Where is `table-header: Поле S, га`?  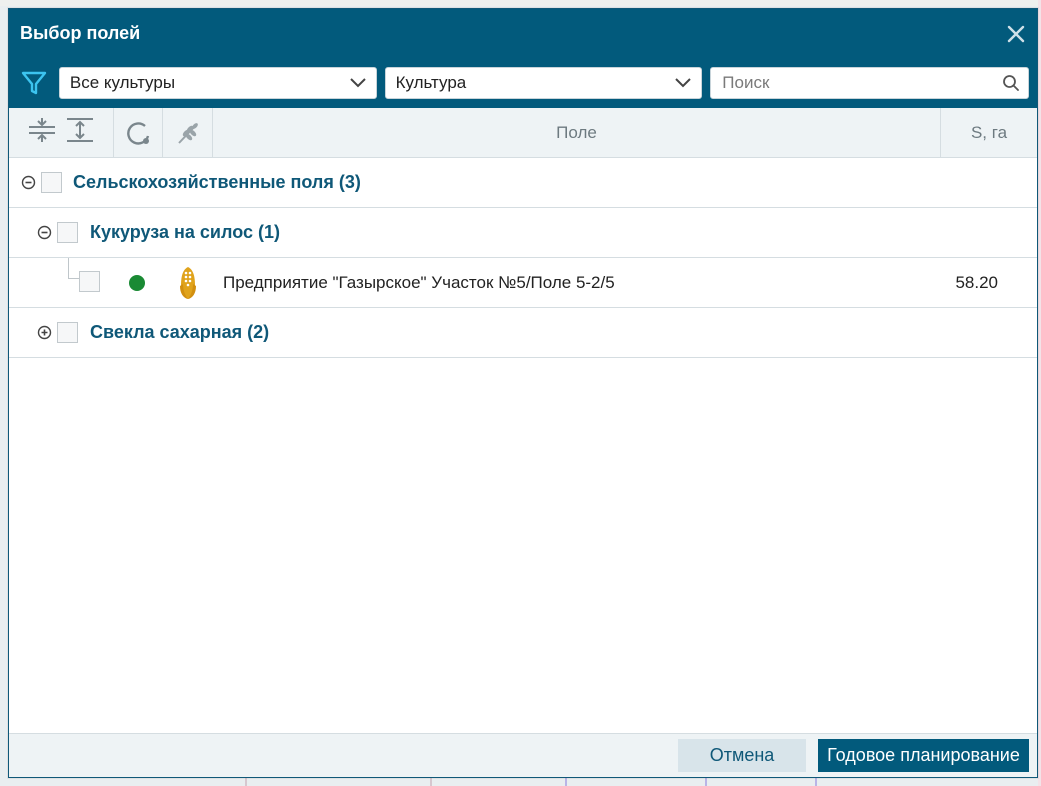
table-header: Поле S, га is located at coordinates (523, 133).